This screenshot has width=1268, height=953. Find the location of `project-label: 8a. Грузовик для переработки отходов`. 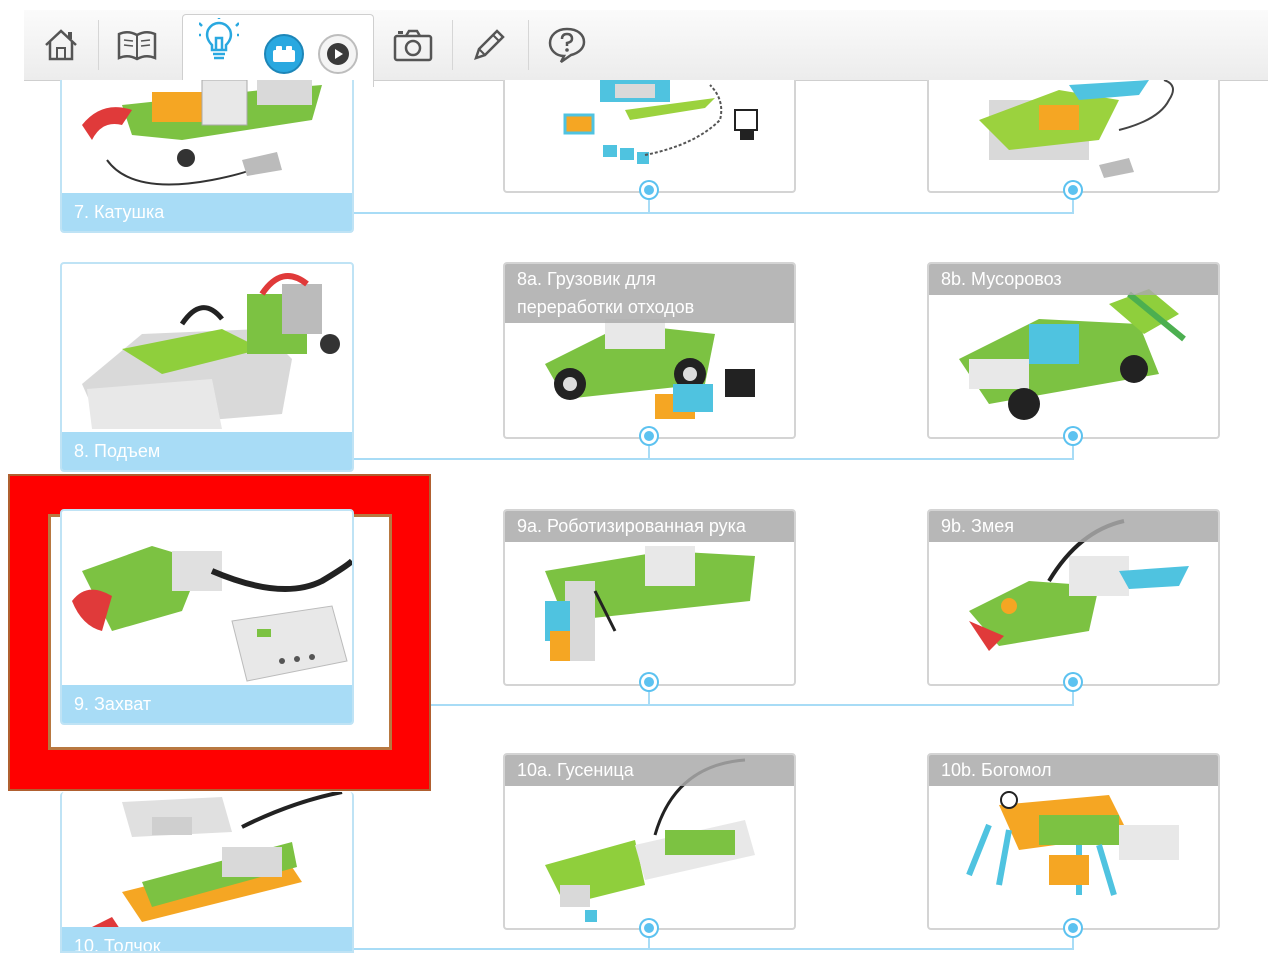

project-label: 8a. Грузовик для переработки отходов is located at coordinates (649, 293).